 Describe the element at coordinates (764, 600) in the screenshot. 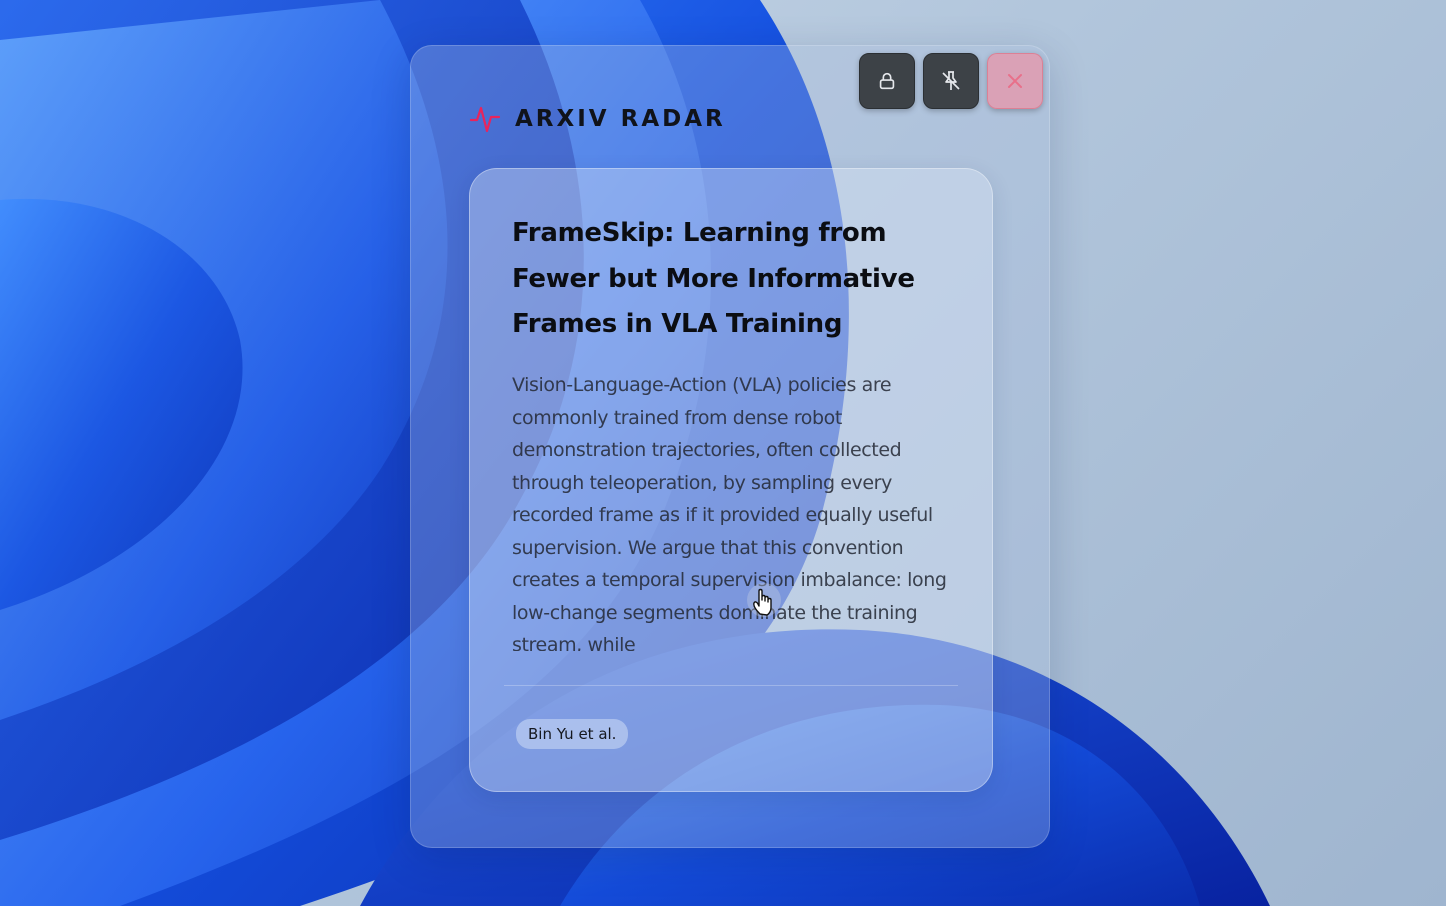

I see `hand-cursor-icon` at that location.